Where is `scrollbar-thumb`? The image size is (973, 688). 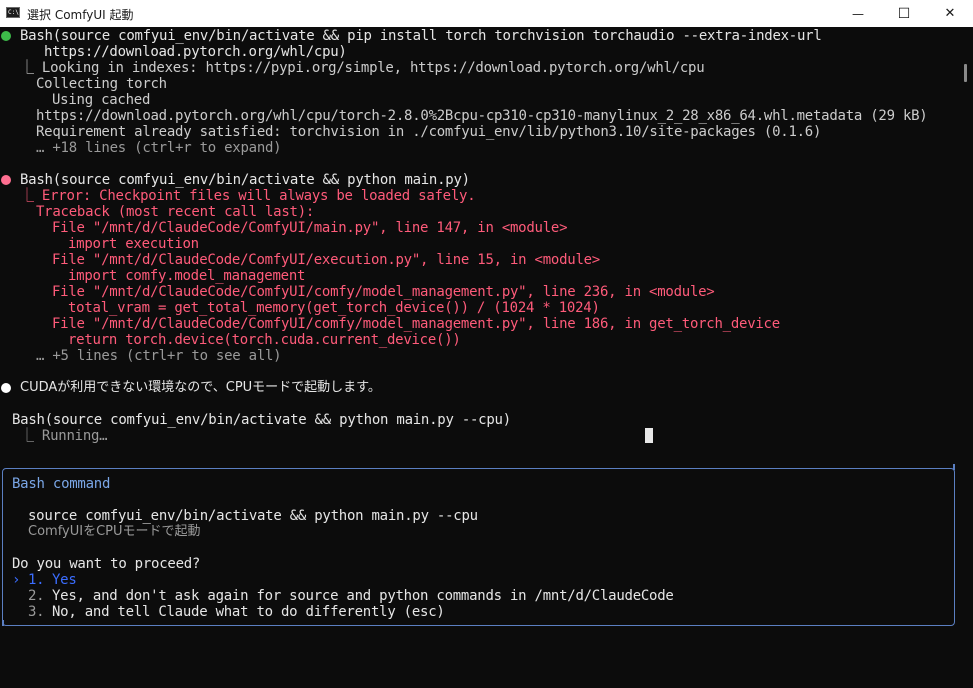 scrollbar-thumb is located at coordinates (965, 73).